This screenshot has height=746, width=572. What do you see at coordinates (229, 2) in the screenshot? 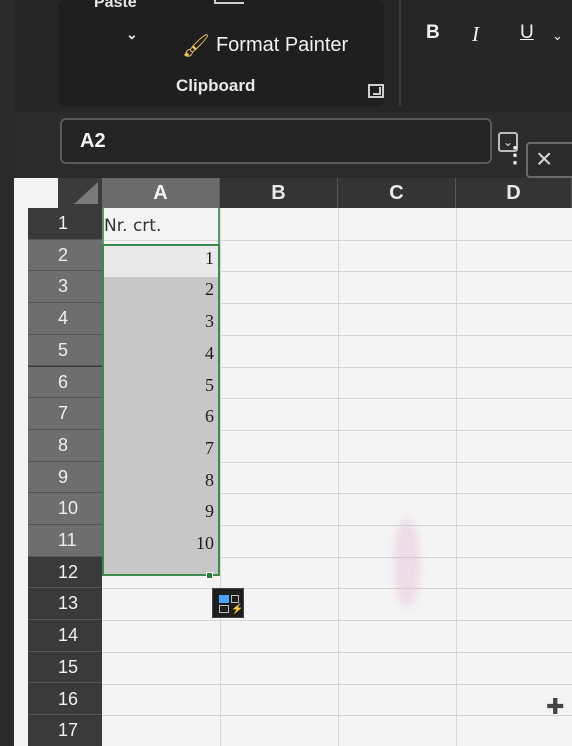
I see `copy-icon` at bounding box center [229, 2].